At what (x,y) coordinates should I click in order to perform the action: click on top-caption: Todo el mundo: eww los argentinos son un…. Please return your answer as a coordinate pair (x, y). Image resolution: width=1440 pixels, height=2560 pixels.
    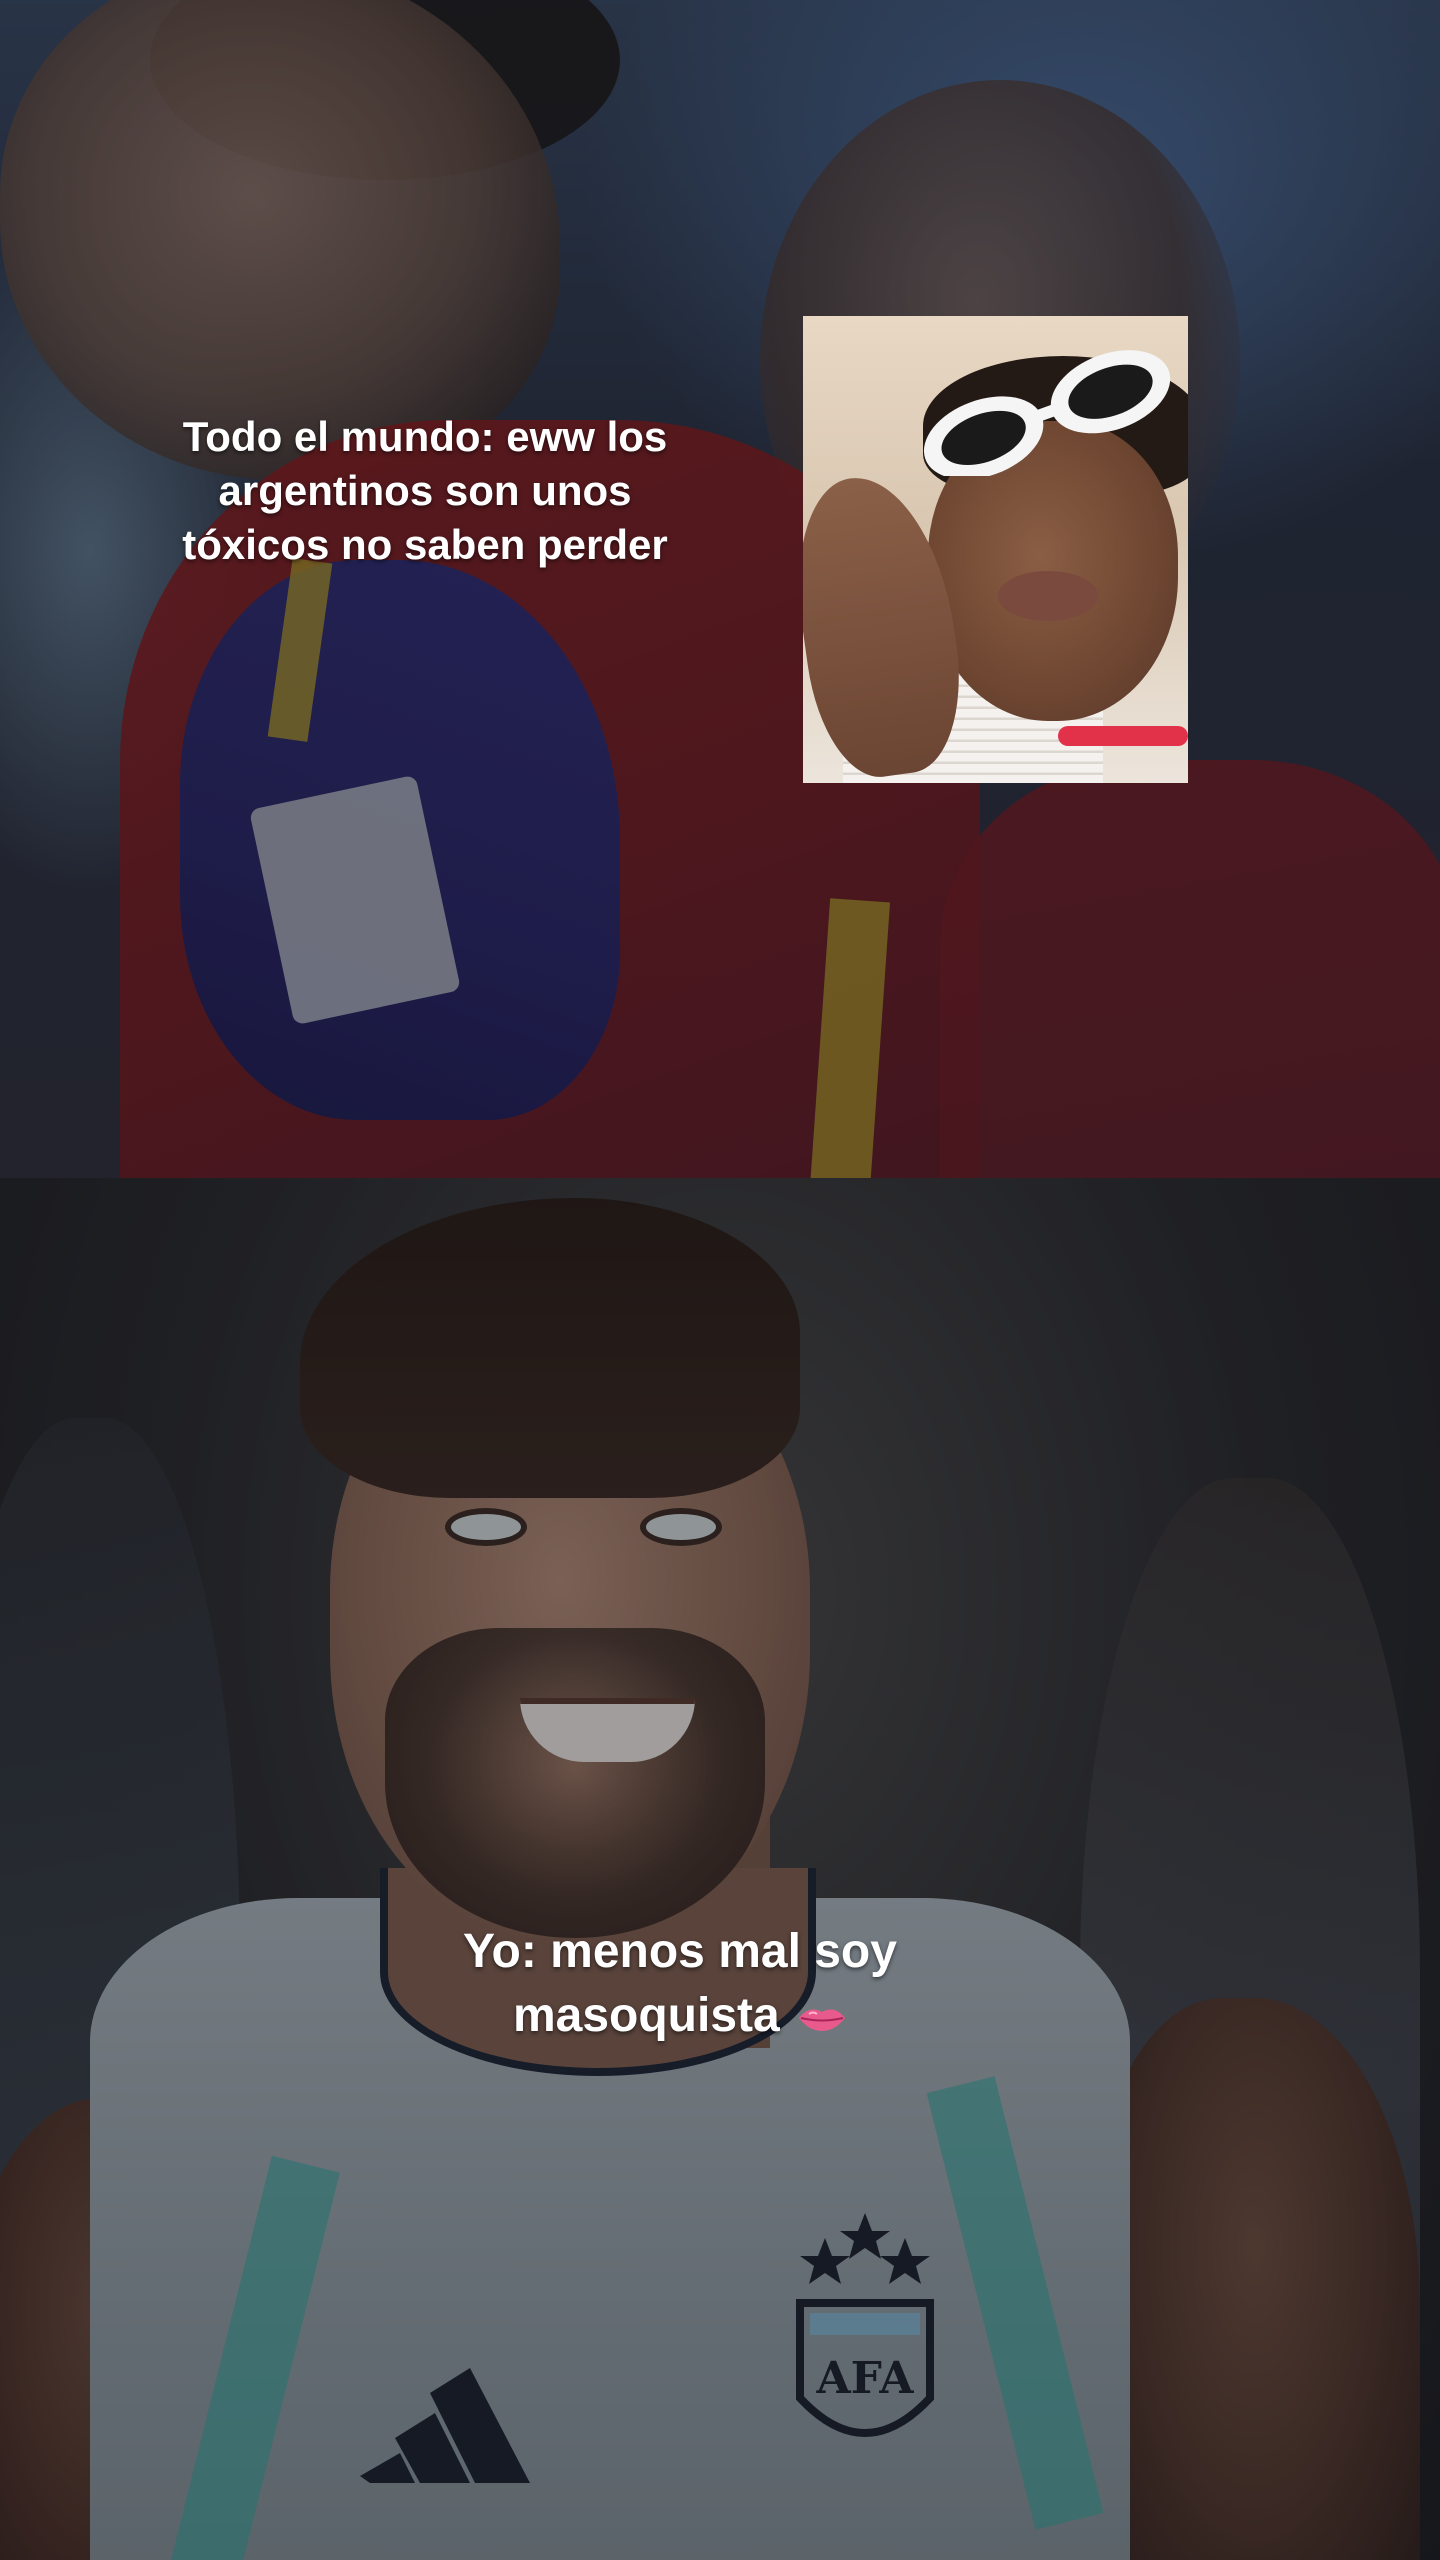
    Looking at the image, I should click on (425, 490).